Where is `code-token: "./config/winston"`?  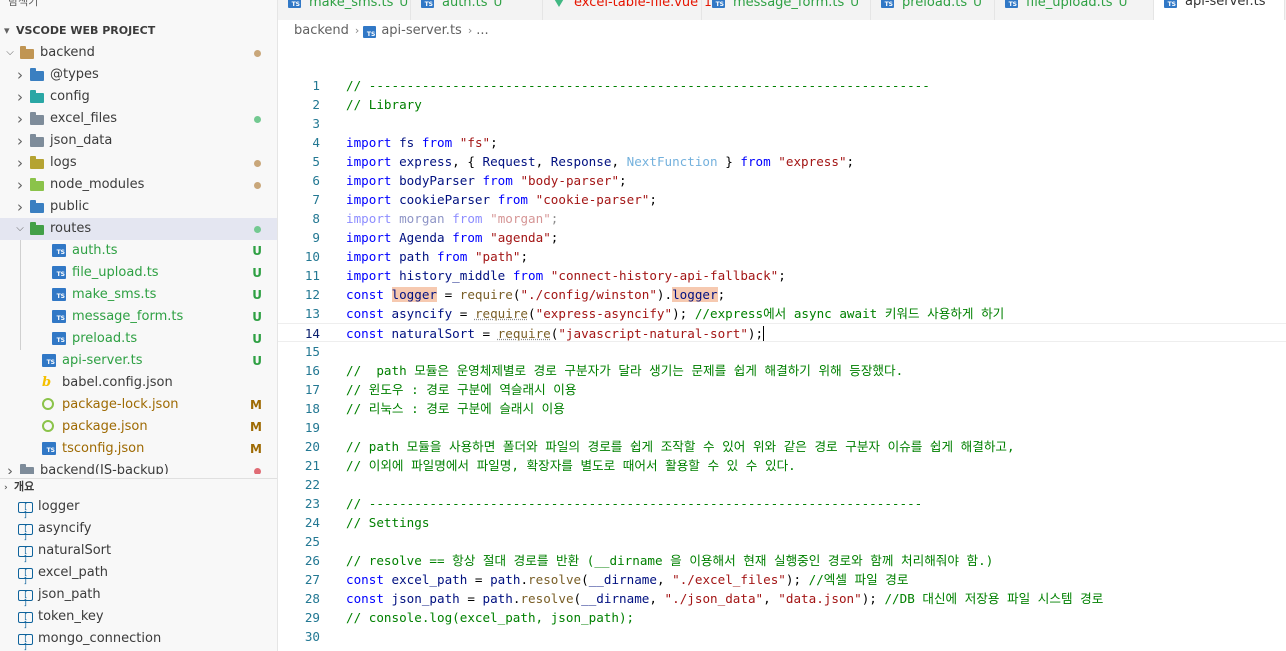 code-token: "./config/winston" is located at coordinates (588, 294).